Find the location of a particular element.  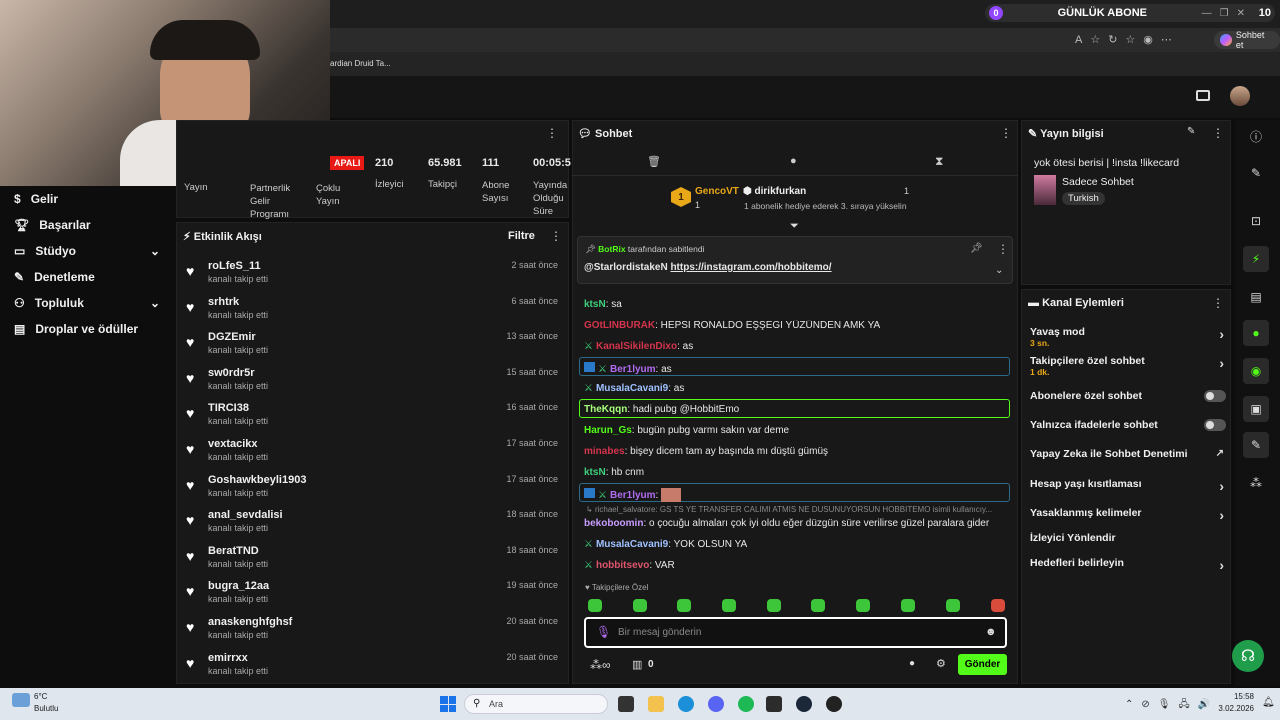

support-button: ☊ is located at coordinates (1248, 656).